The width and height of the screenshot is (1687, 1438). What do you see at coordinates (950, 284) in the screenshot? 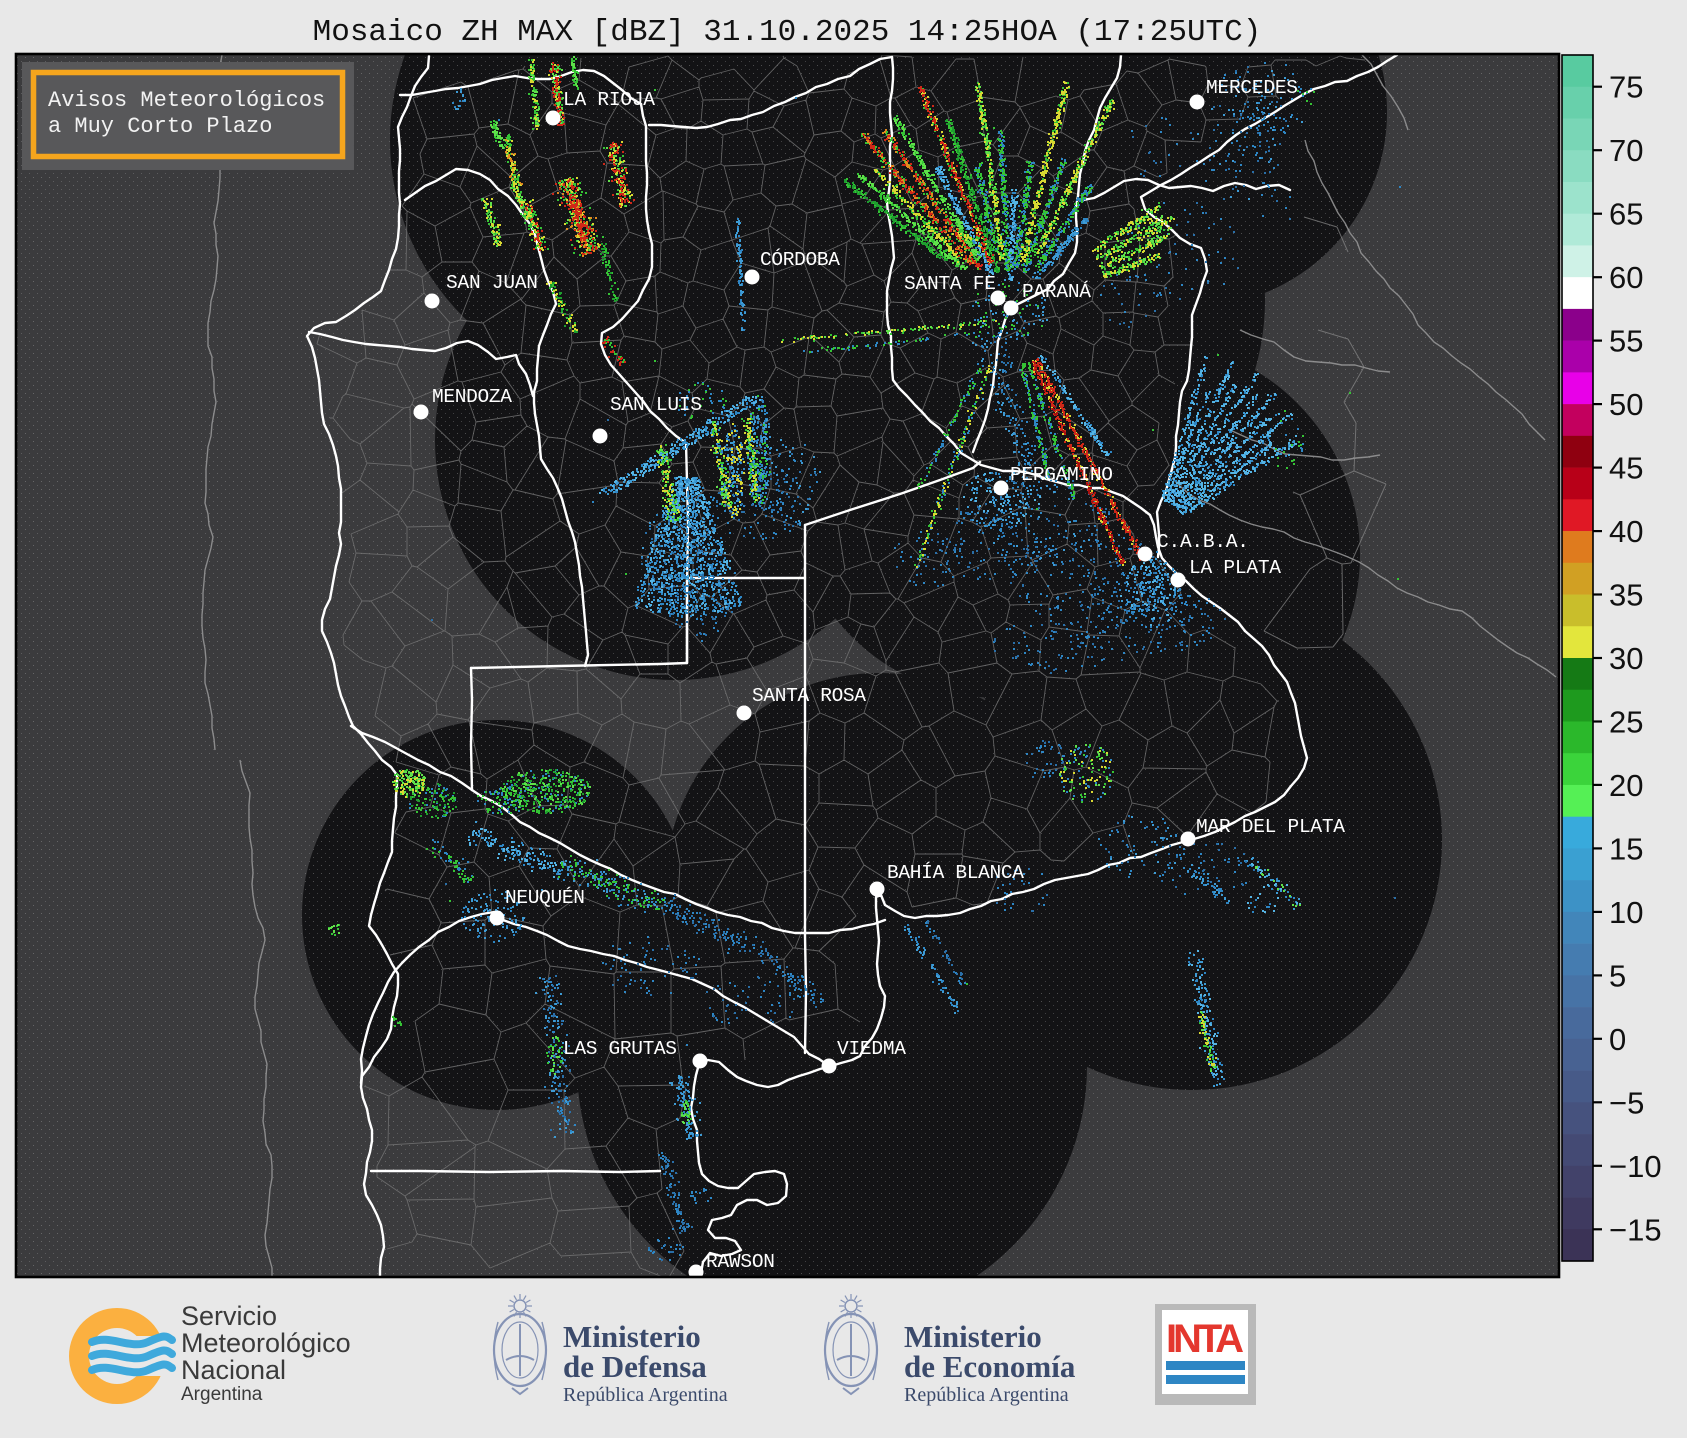
I see `svg-text: SANTA FE` at bounding box center [950, 284].